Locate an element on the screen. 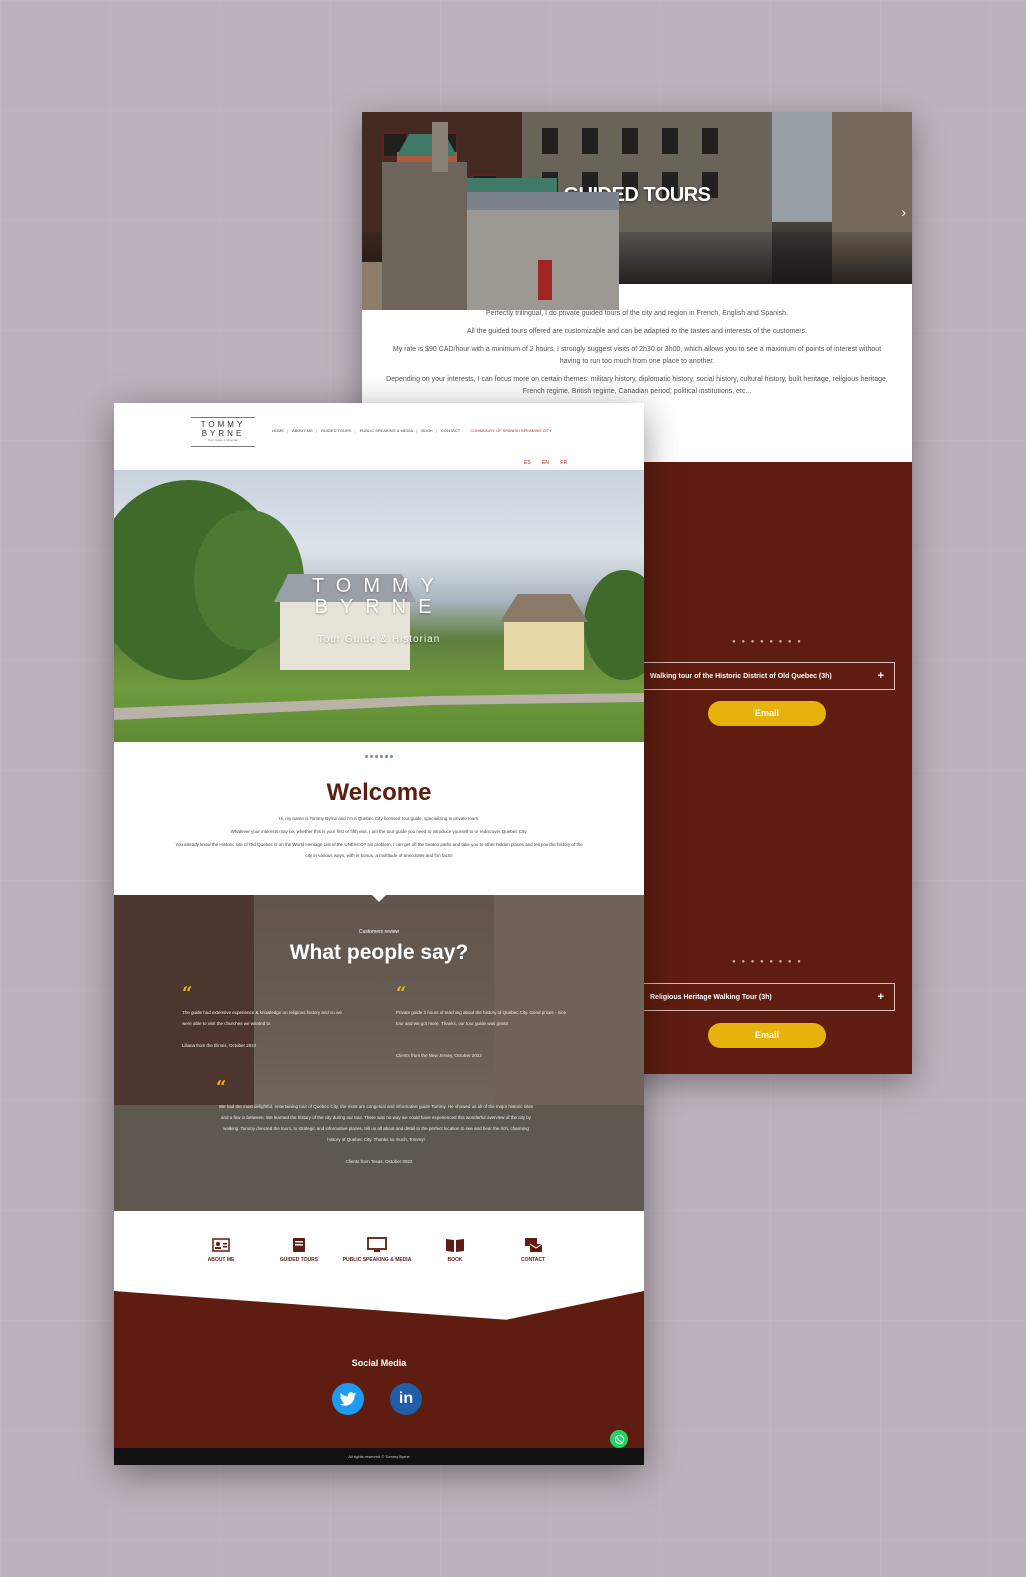 This screenshot has height=1577, width=1026. slider-next-arrow: › is located at coordinates (903, 212).